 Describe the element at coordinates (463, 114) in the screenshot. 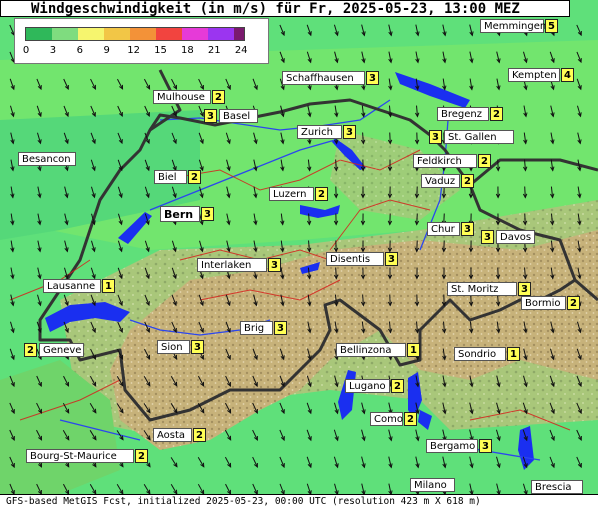

I see `city-label-bregenz: Bregenz` at that location.